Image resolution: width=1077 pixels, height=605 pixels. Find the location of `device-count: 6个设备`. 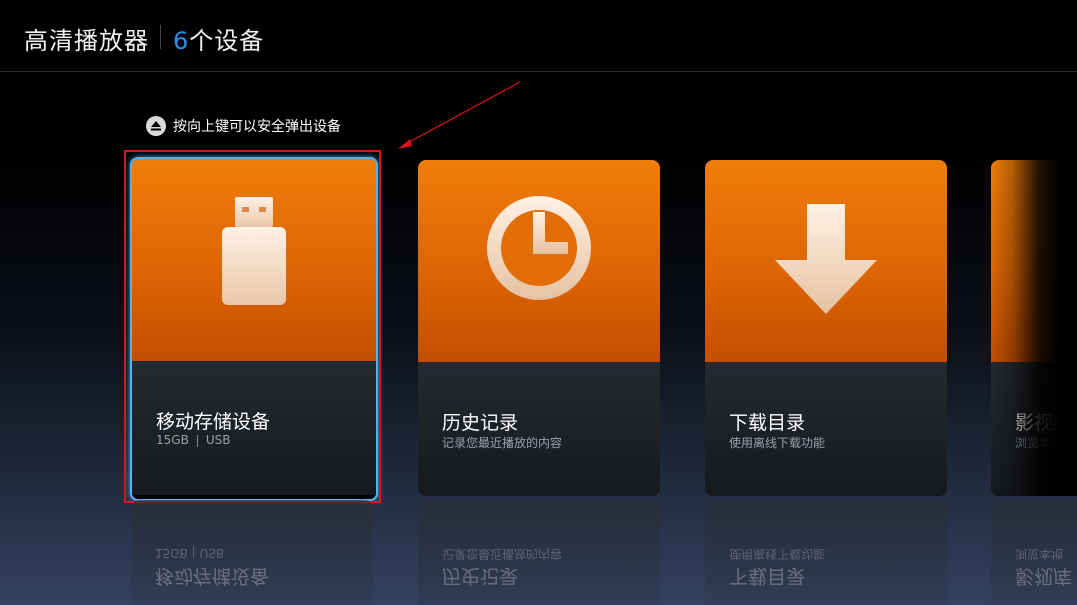

device-count: 6个设备 is located at coordinates (218, 38).